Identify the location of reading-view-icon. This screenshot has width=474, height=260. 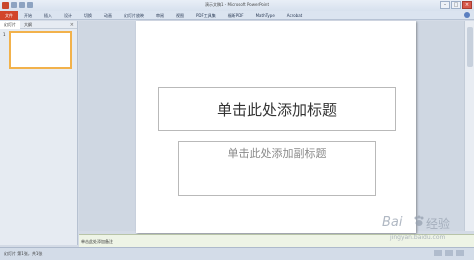
(460, 253).